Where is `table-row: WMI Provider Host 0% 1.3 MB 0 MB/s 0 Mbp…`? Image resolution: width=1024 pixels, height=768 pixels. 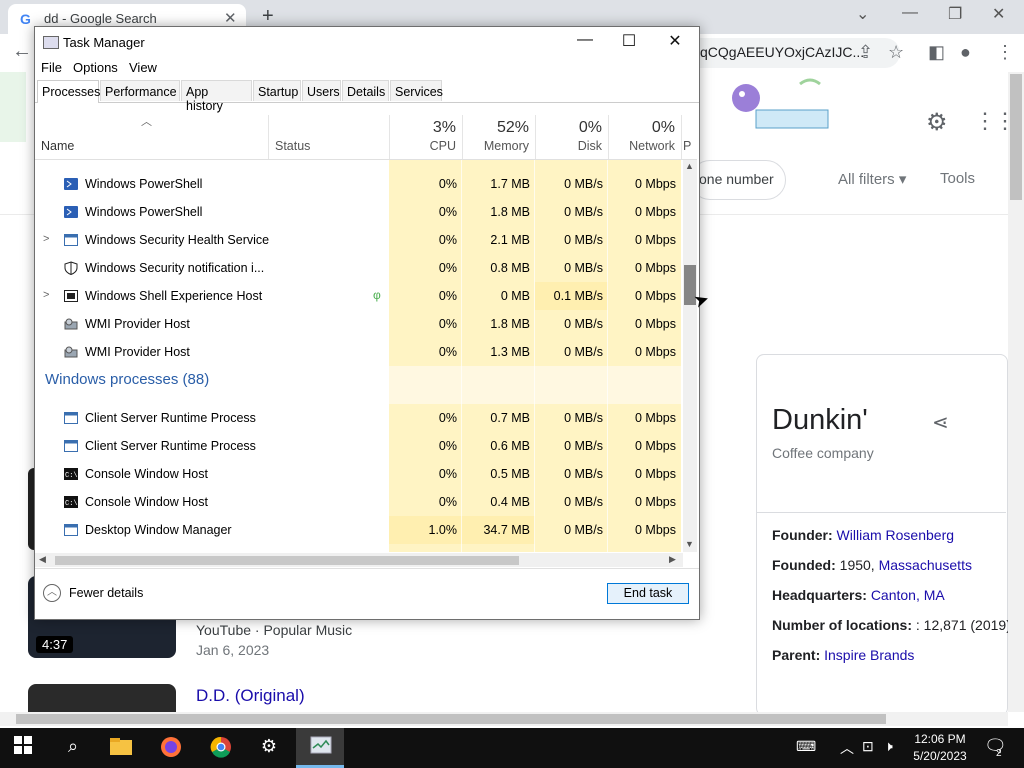 table-row: WMI Provider Host 0% 1.3 MB 0 MB/s 0 Mbp… is located at coordinates (358, 352).